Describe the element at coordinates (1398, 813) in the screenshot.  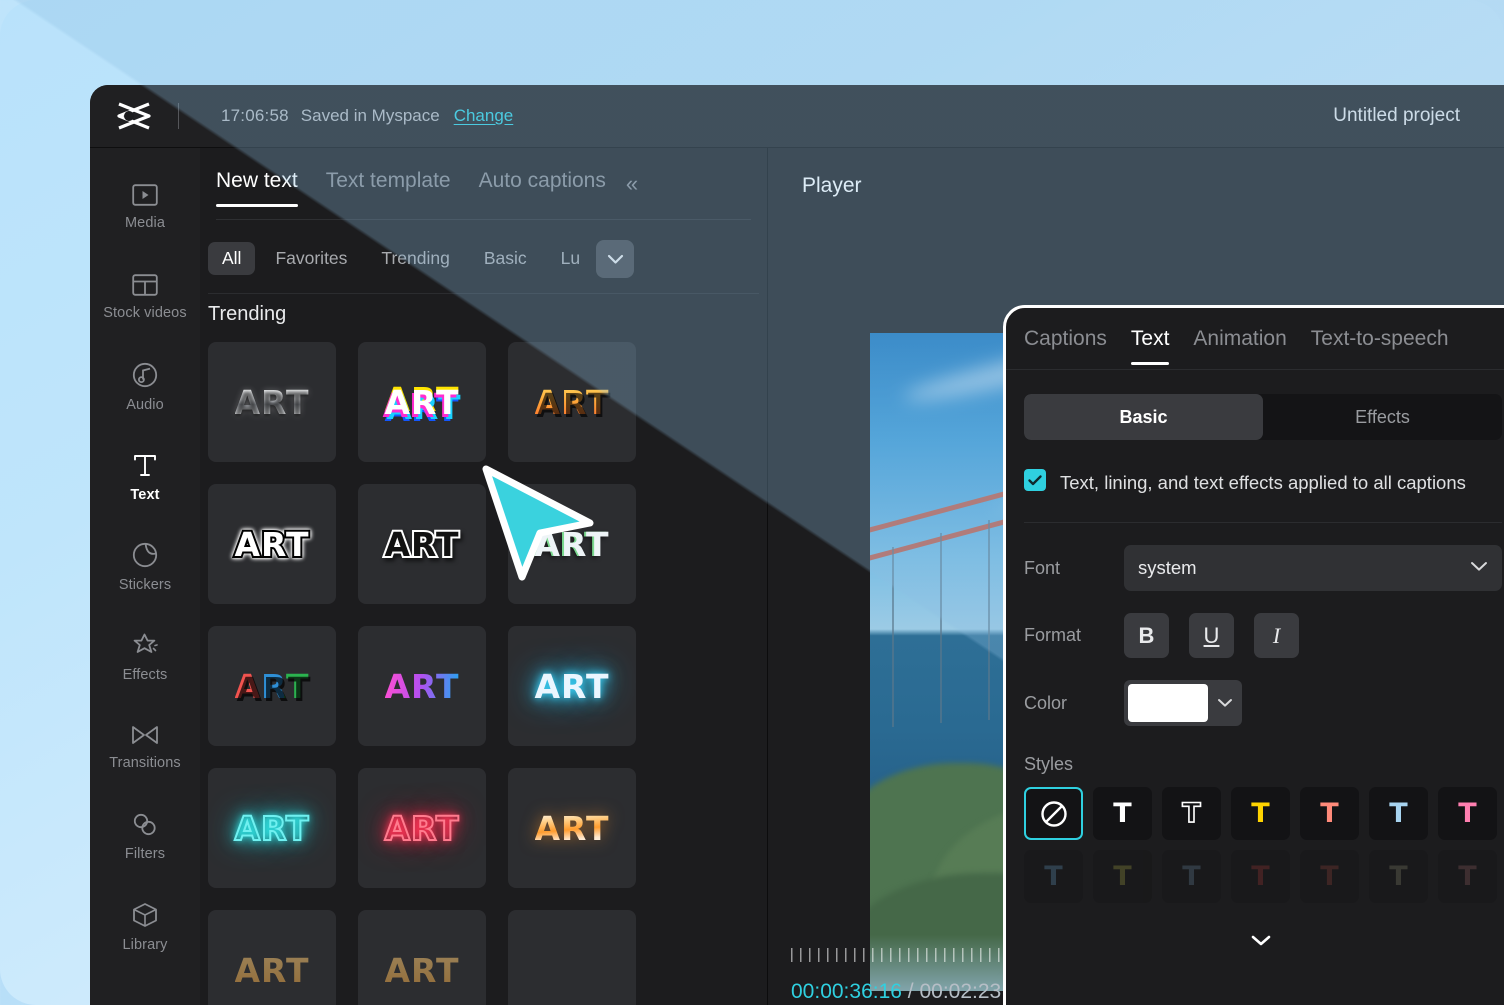
I see `style-lightblue: T` at that location.